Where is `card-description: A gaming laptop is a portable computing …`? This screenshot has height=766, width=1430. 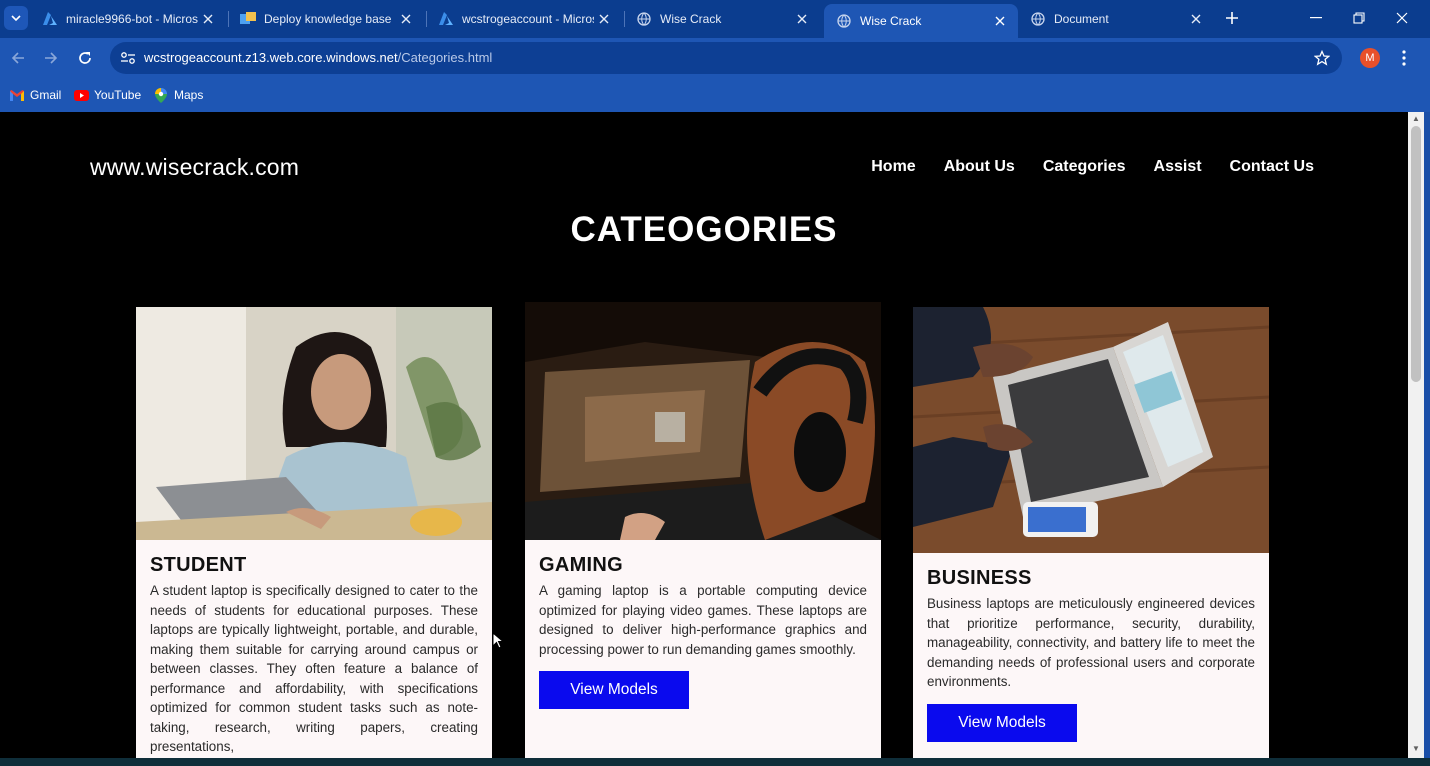 card-description: A gaming laptop is a portable computing … is located at coordinates (703, 620).